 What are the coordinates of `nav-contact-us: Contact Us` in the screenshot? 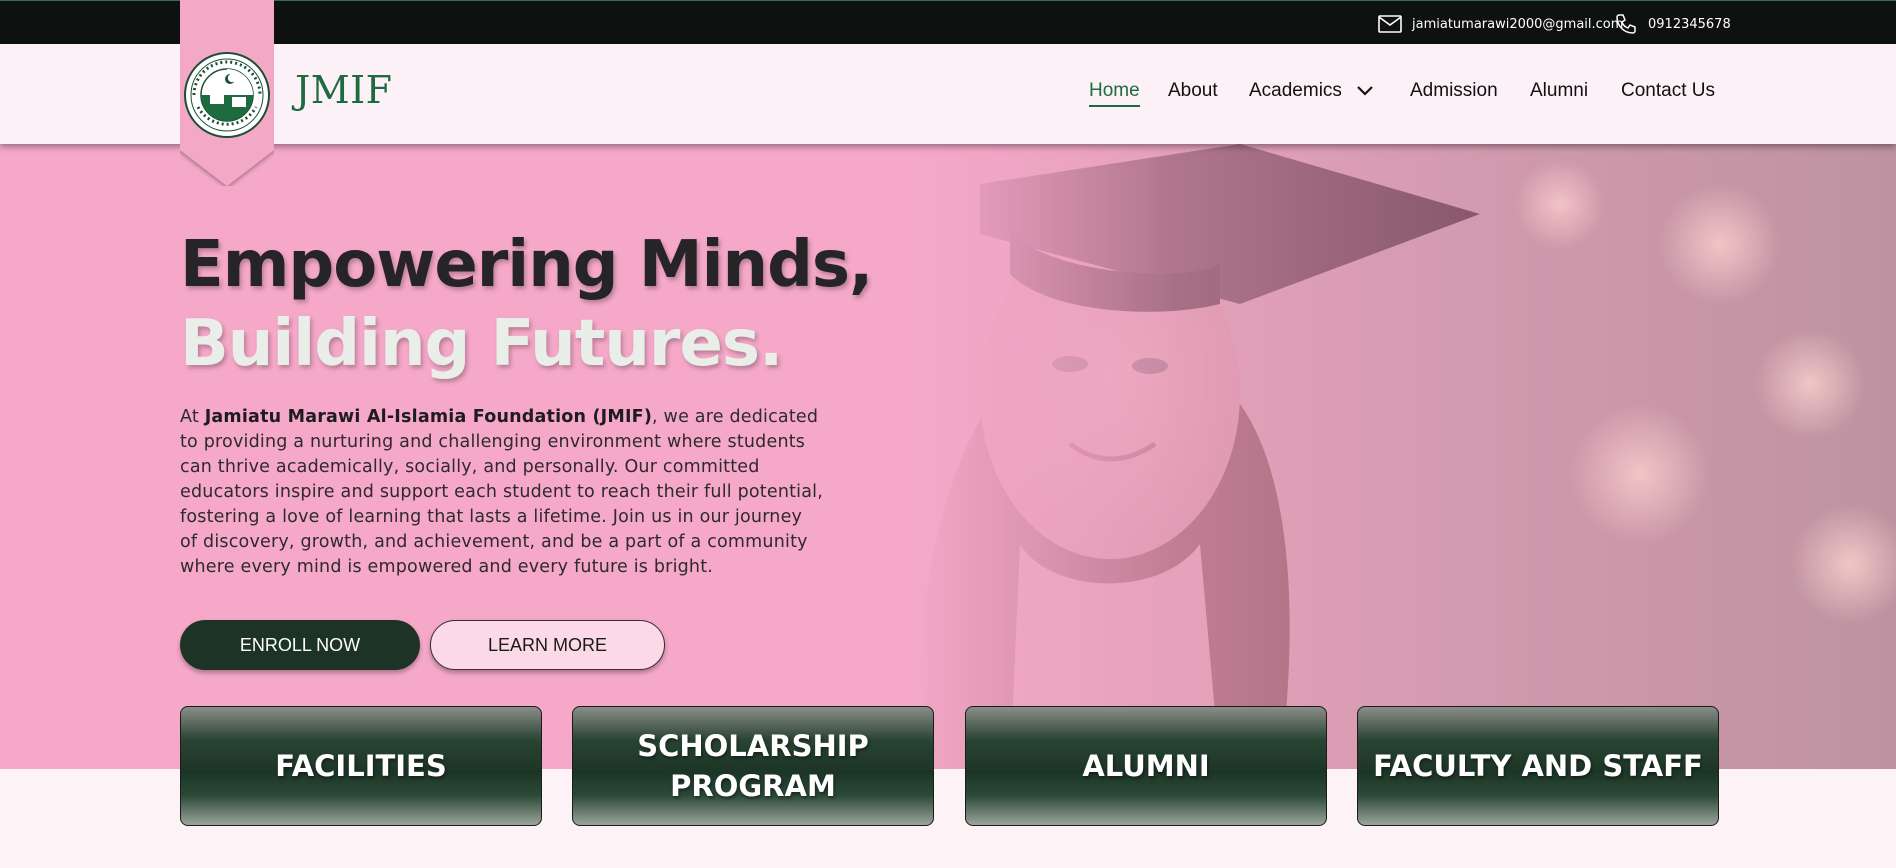 It's located at (1668, 91).